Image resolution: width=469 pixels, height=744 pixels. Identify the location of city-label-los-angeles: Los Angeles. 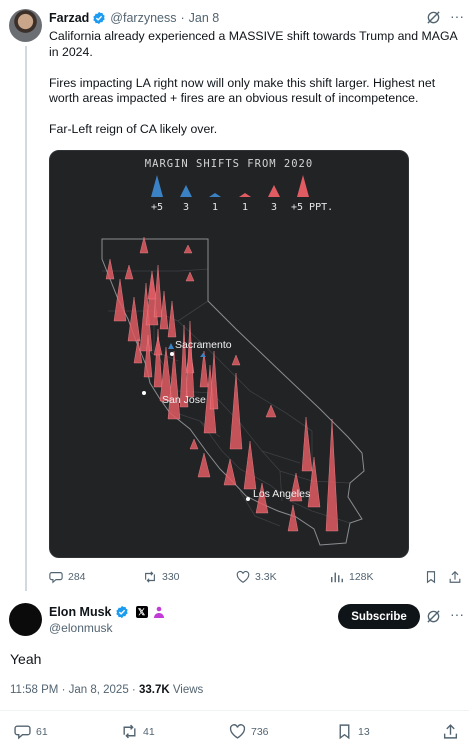
(282, 494).